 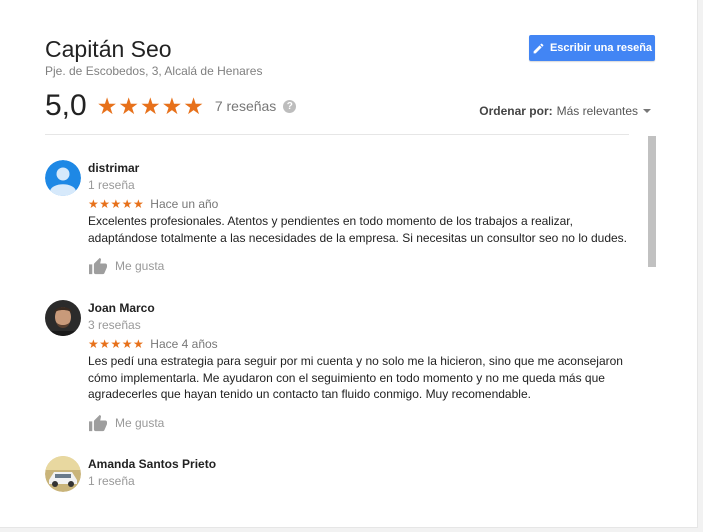 I want to click on average-rating: 5,0, so click(x=66, y=105).